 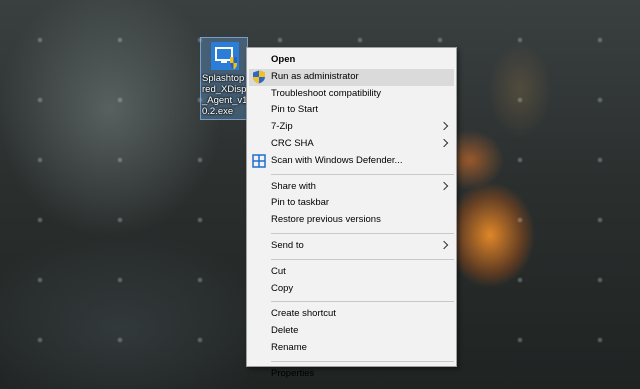 What do you see at coordinates (351, 246) in the screenshot?
I see `menu-item-send-to: Send to` at bounding box center [351, 246].